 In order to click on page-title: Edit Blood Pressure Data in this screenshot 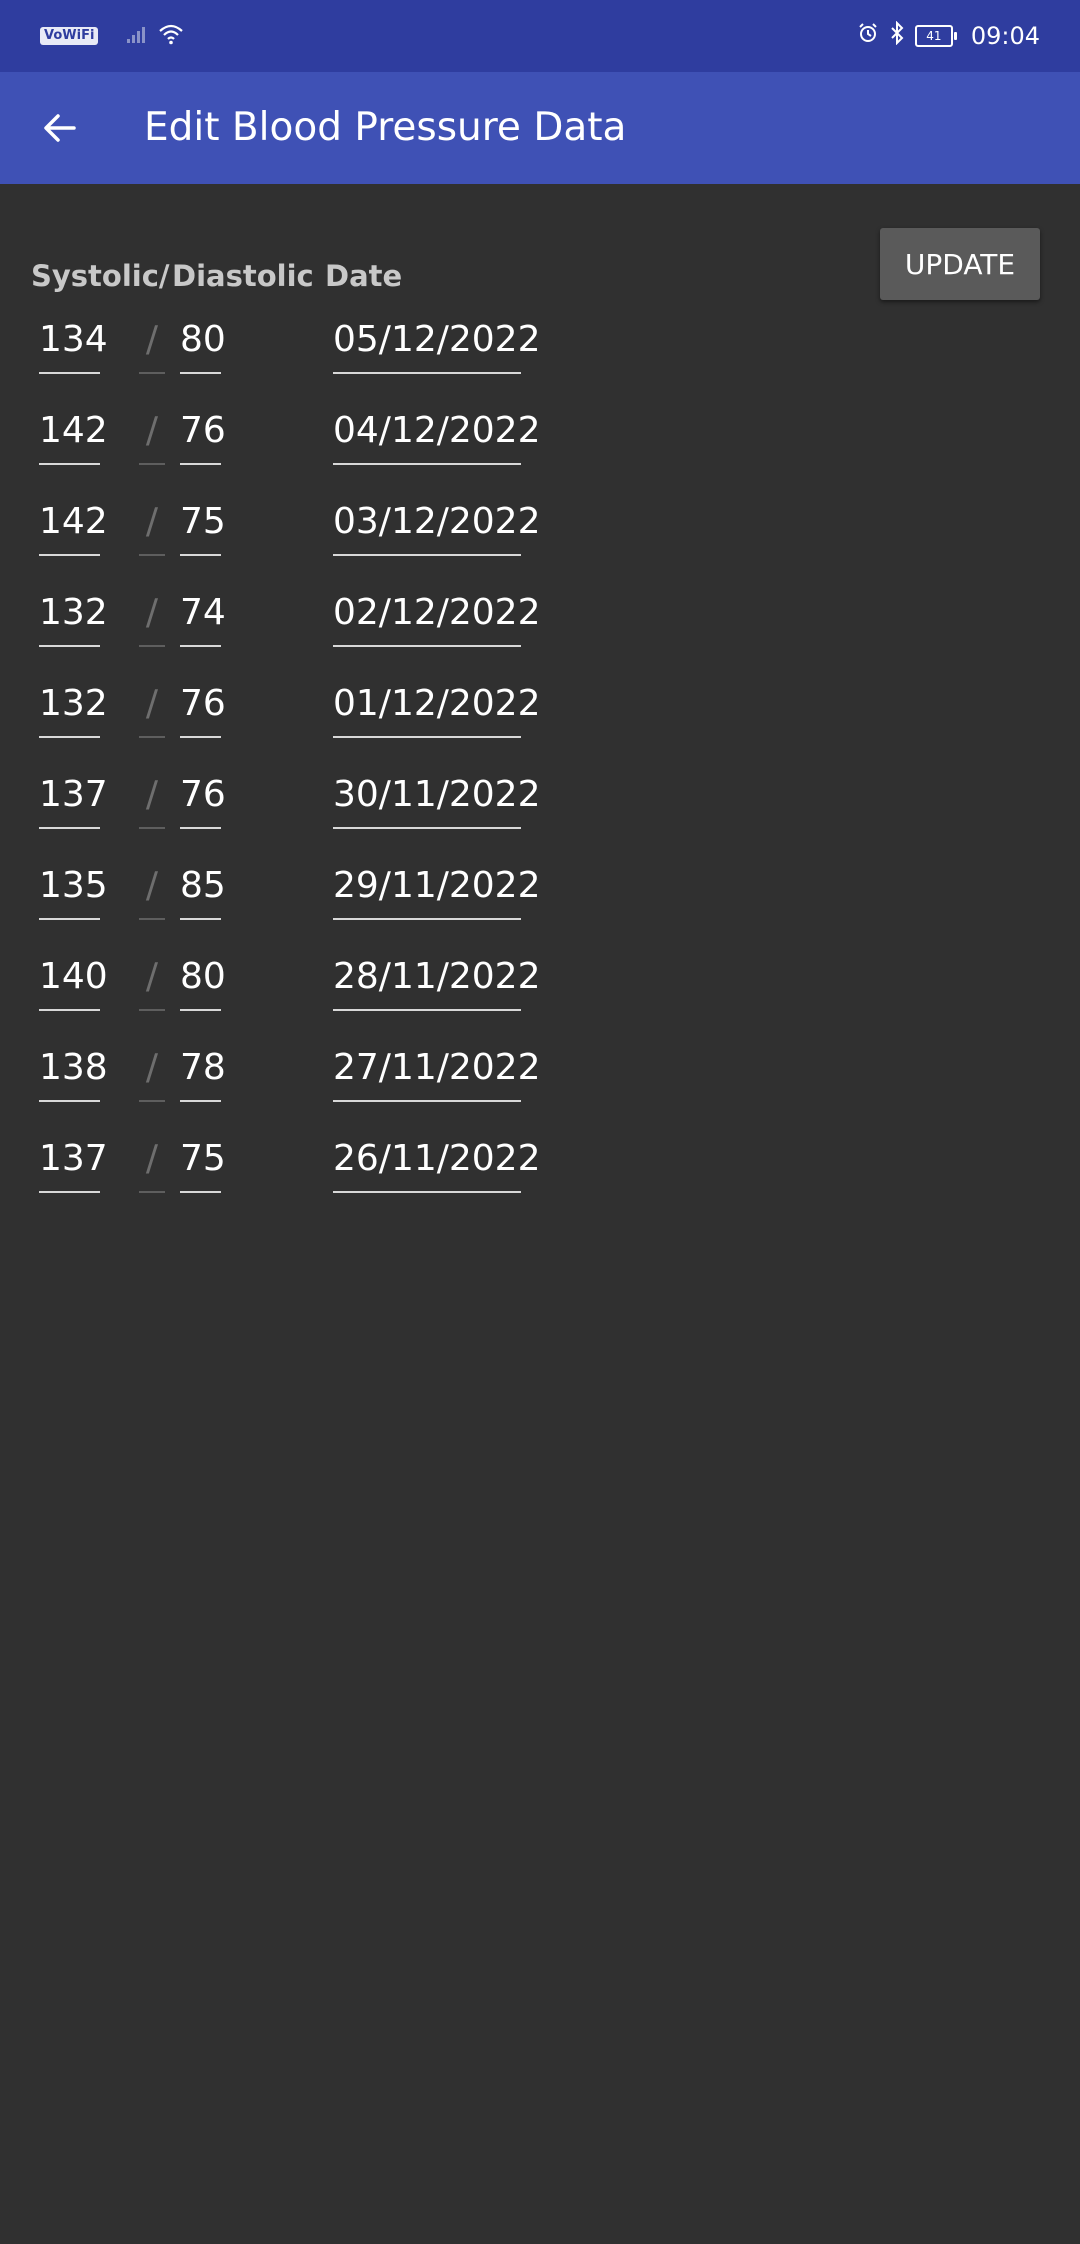, I will do `click(385, 127)`.